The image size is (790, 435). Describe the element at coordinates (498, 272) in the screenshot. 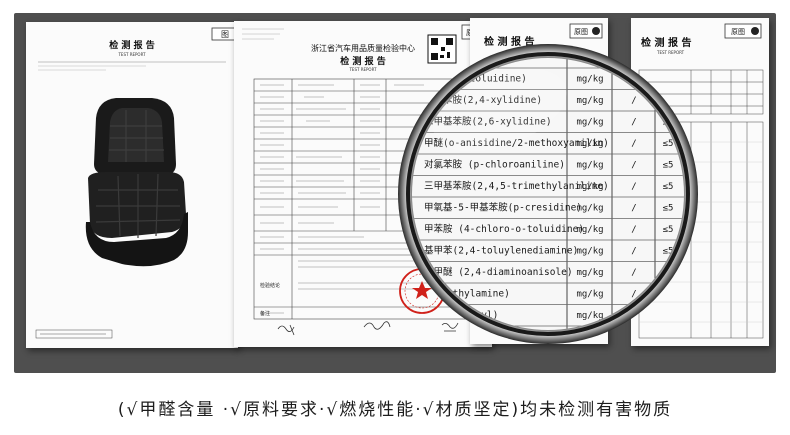

I see `magnified-substance-name: 苯甲醚 (2,4-diaminoanisole)` at that location.